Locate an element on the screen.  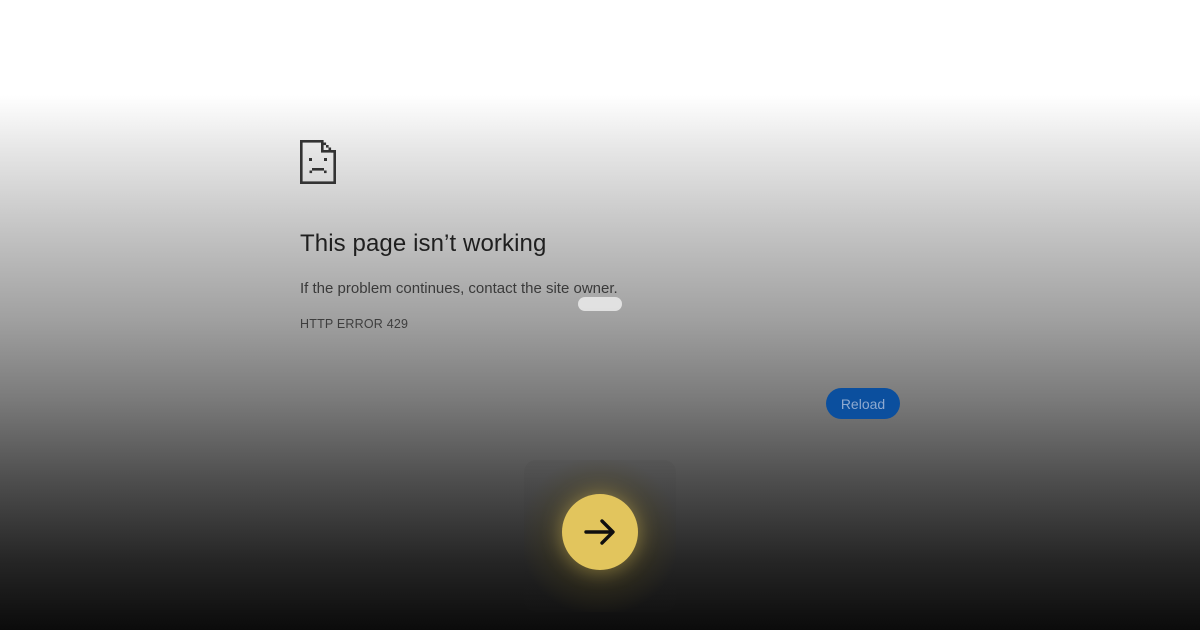
arrow-right-icon is located at coordinates (599, 532).